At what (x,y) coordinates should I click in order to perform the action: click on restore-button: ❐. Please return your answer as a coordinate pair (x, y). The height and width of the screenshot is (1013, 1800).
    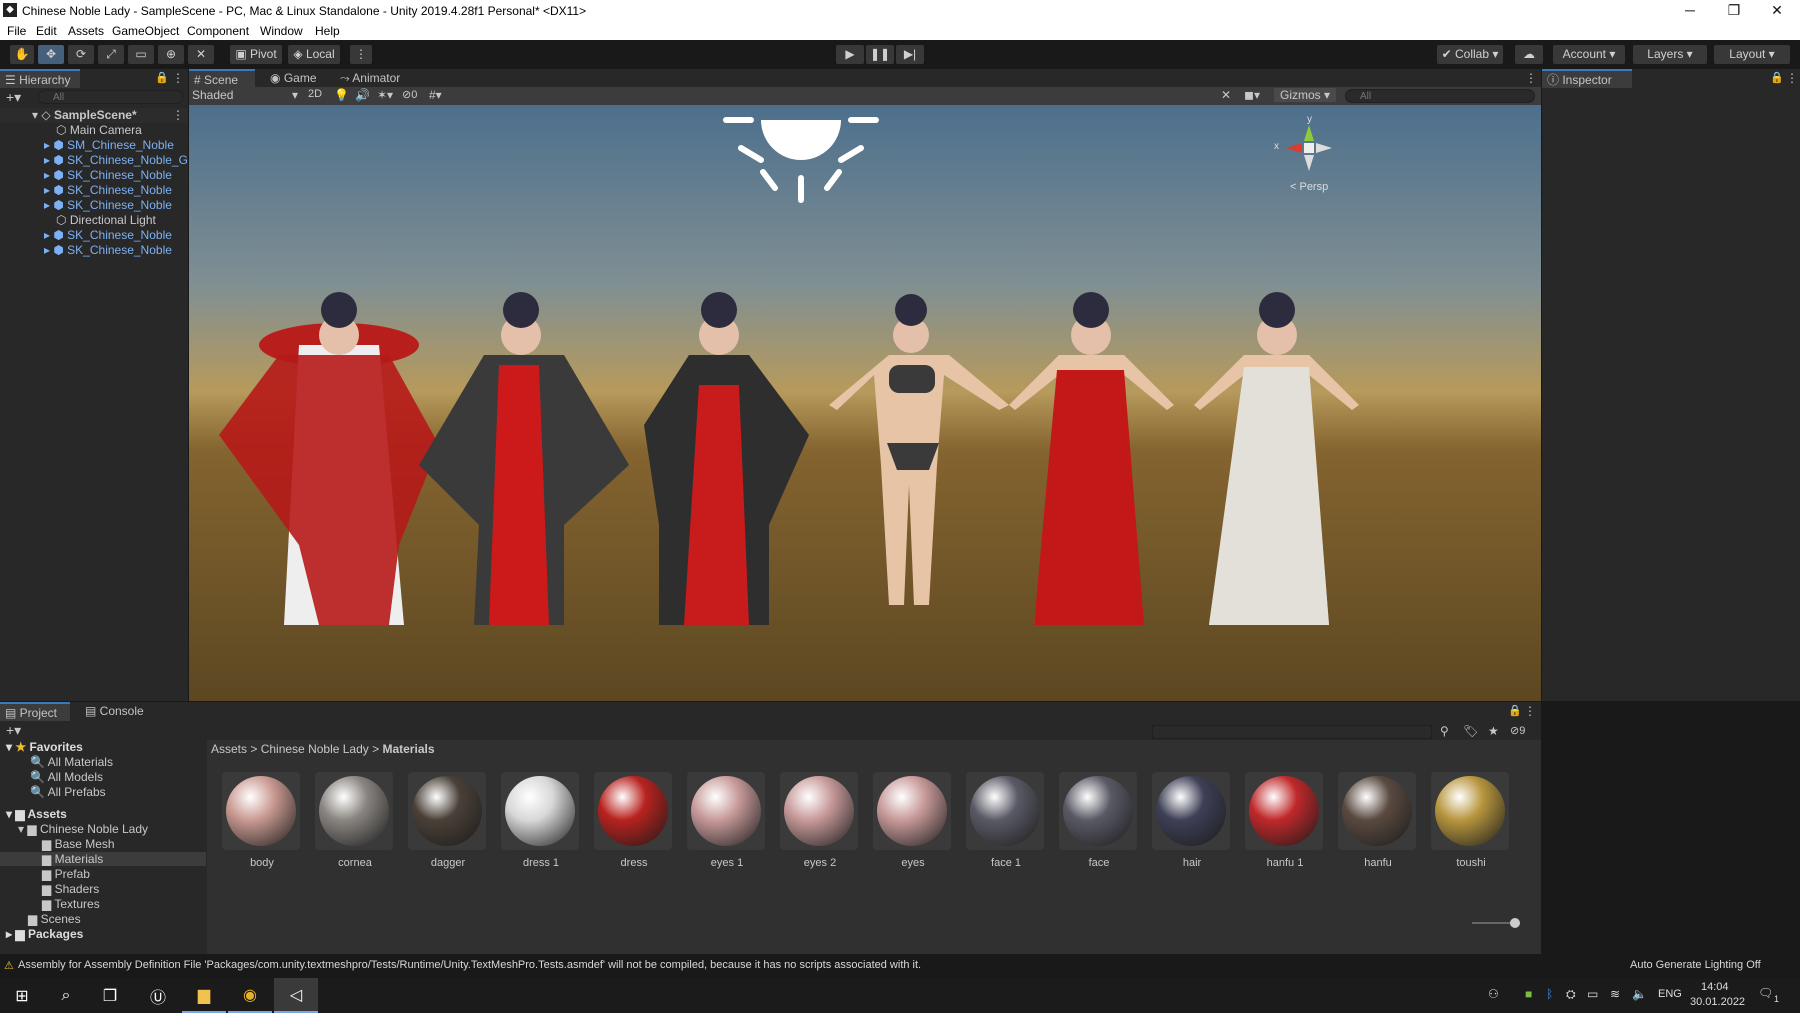
    Looking at the image, I should click on (1734, 11).